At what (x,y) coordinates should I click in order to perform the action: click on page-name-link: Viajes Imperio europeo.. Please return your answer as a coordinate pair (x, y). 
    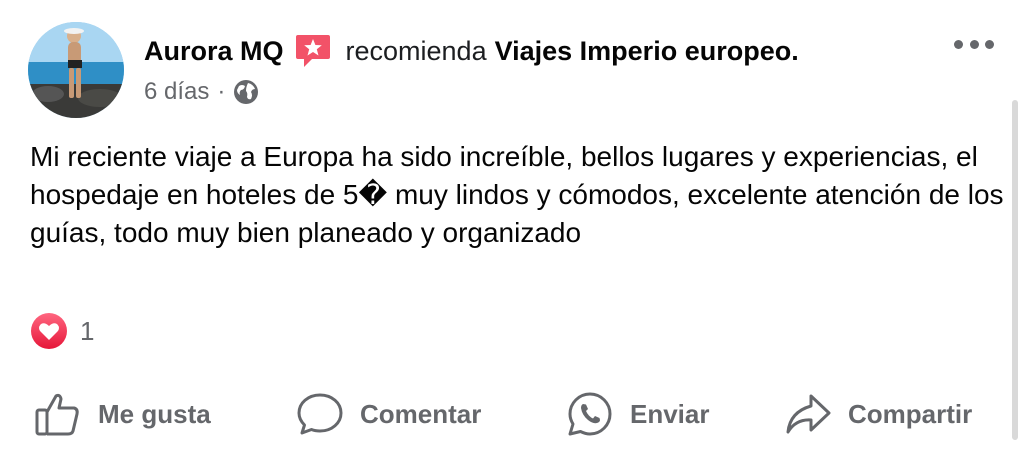
    Looking at the image, I should click on (647, 51).